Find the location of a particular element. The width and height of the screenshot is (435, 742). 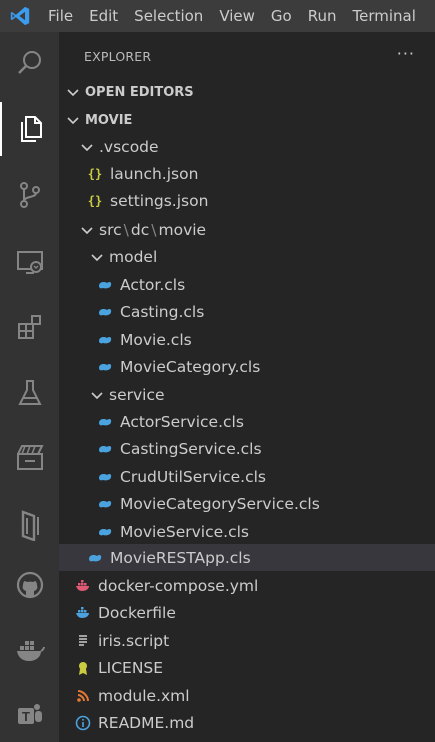

file-license: LICENSE is located at coordinates (247, 667).